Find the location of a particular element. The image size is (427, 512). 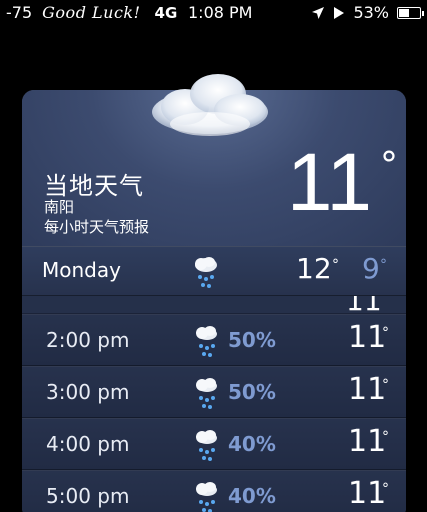

hour-row: 5:00 pm 40% 11 ° is located at coordinates (214, 491).